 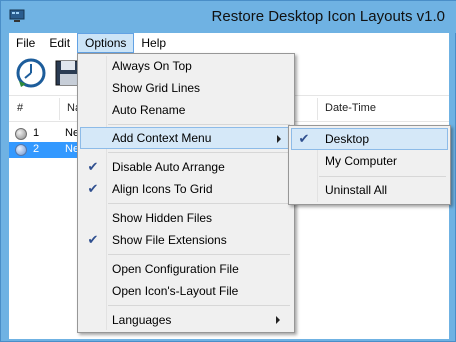 I want to click on menu-item-label: Disable Auto Arrange, so click(x=168, y=167).